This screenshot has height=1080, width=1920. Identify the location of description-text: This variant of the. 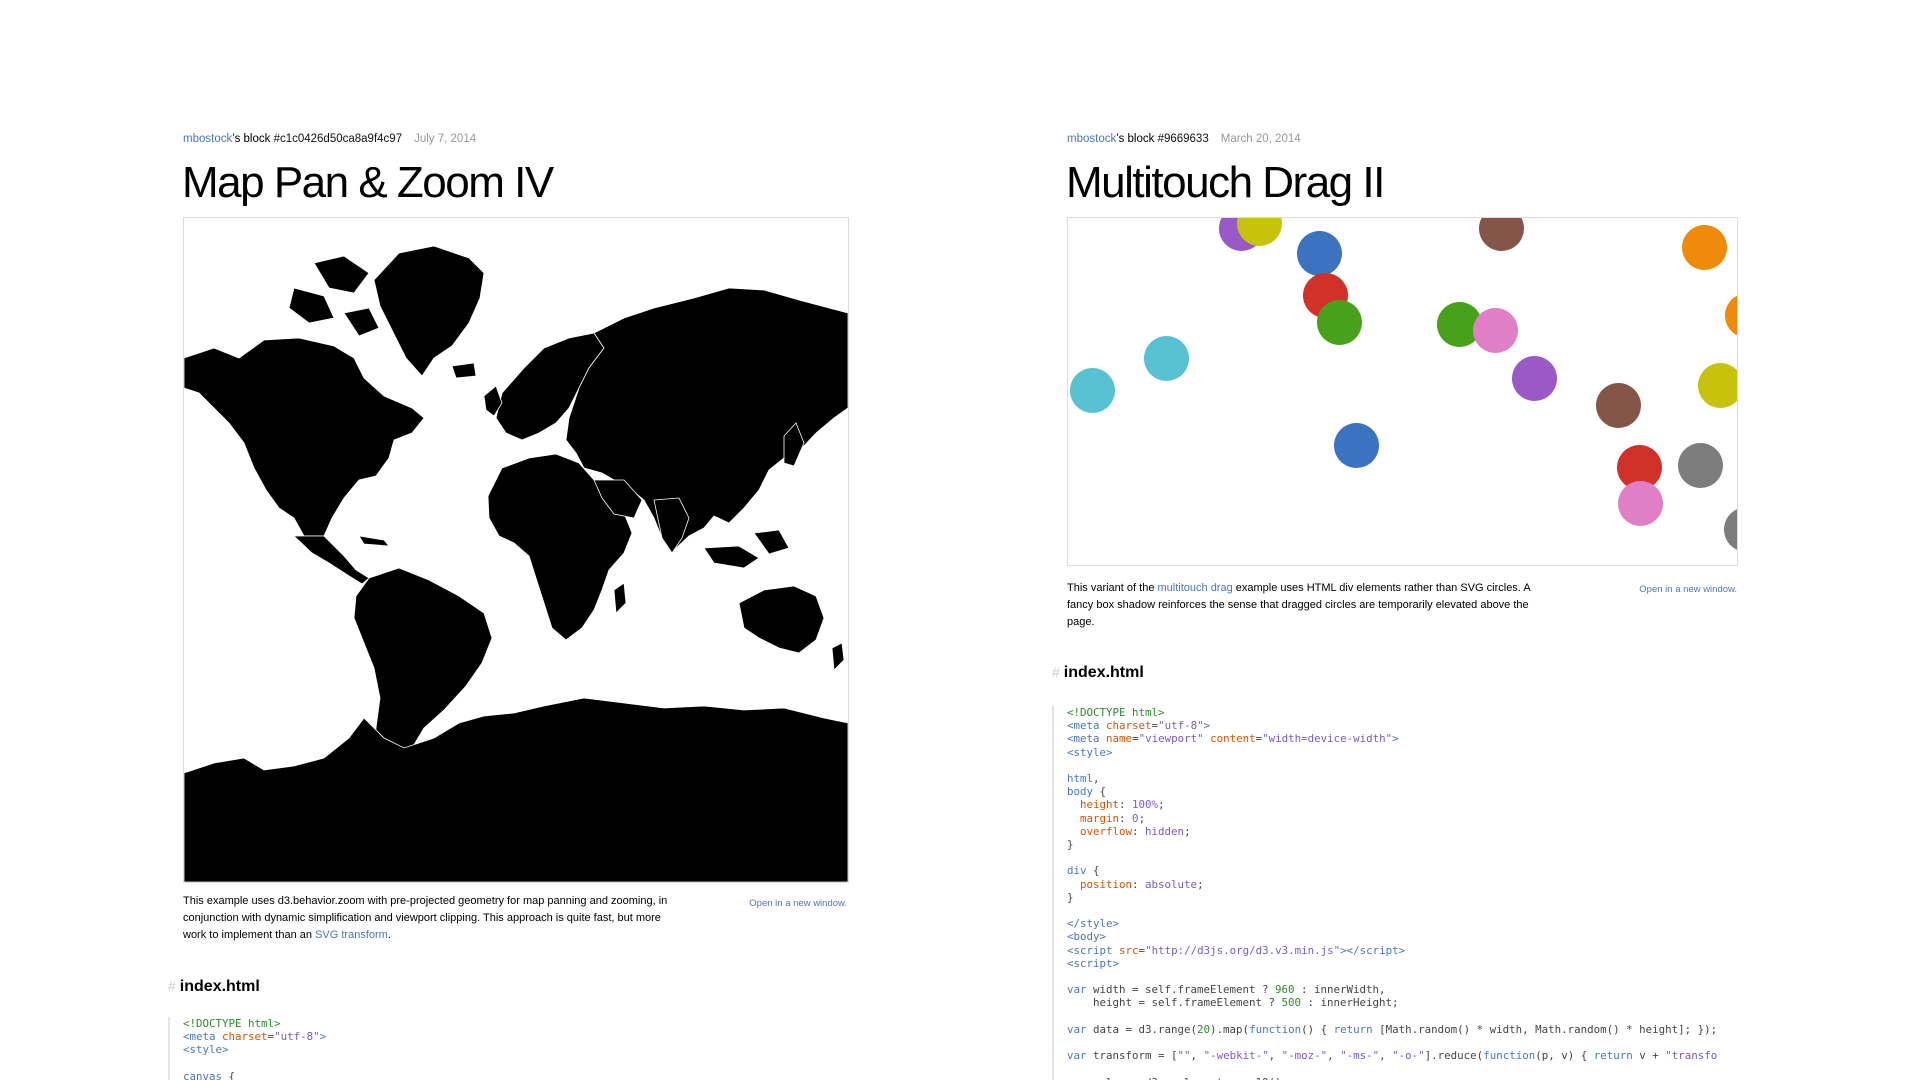
(1112, 588).